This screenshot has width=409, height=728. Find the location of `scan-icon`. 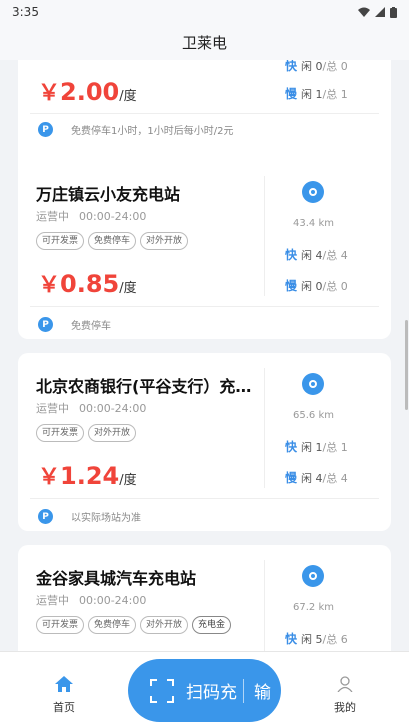

scan-icon is located at coordinates (162, 690).